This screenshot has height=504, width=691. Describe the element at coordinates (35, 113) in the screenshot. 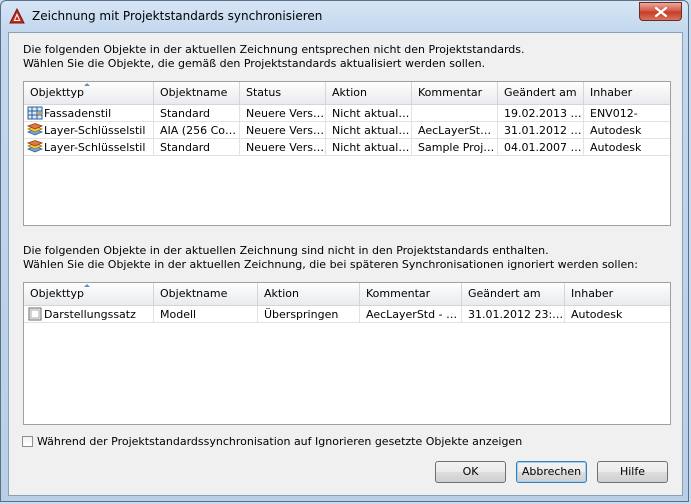

I see `facade-style-icon` at that location.